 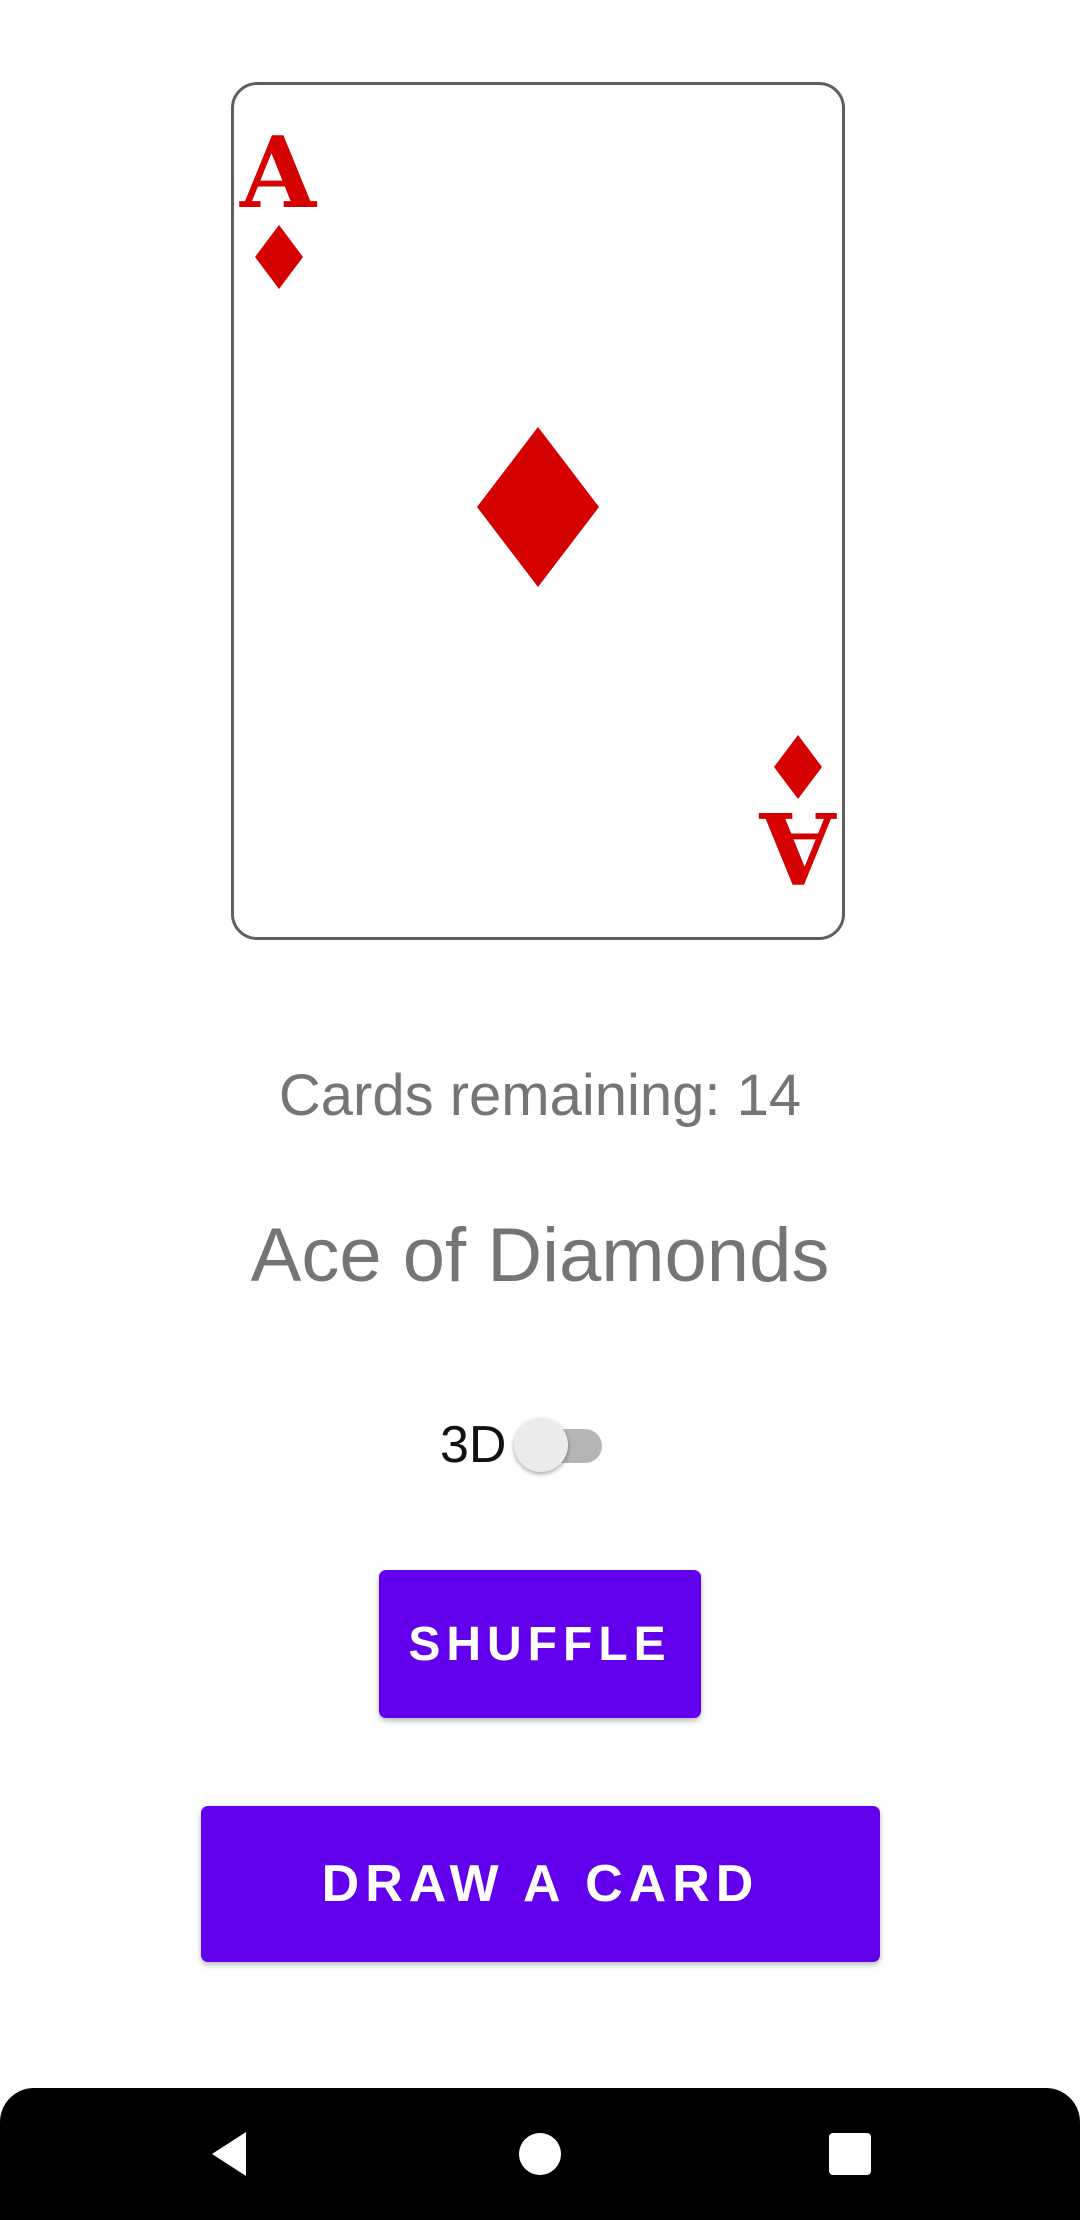 What do you see at coordinates (228, 2154) in the screenshot?
I see `back-triangle-icon` at bounding box center [228, 2154].